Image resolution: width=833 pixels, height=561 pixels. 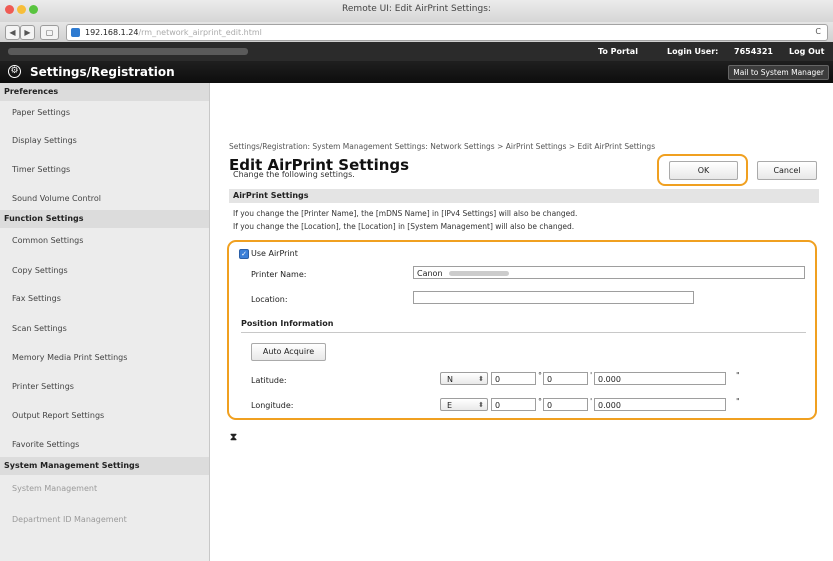 What do you see at coordinates (54, 488) in the screenshot?
I see `sidebar-item-system-management: System Management` at bounding box center [54, 488].